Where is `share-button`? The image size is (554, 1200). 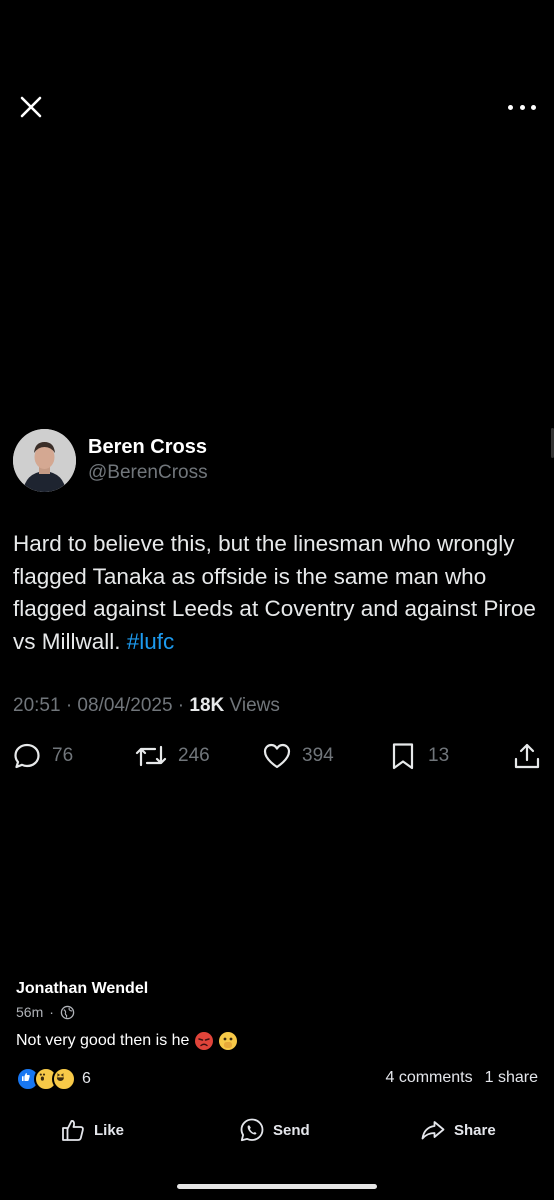
share-button is located at coordinates (527, 756).